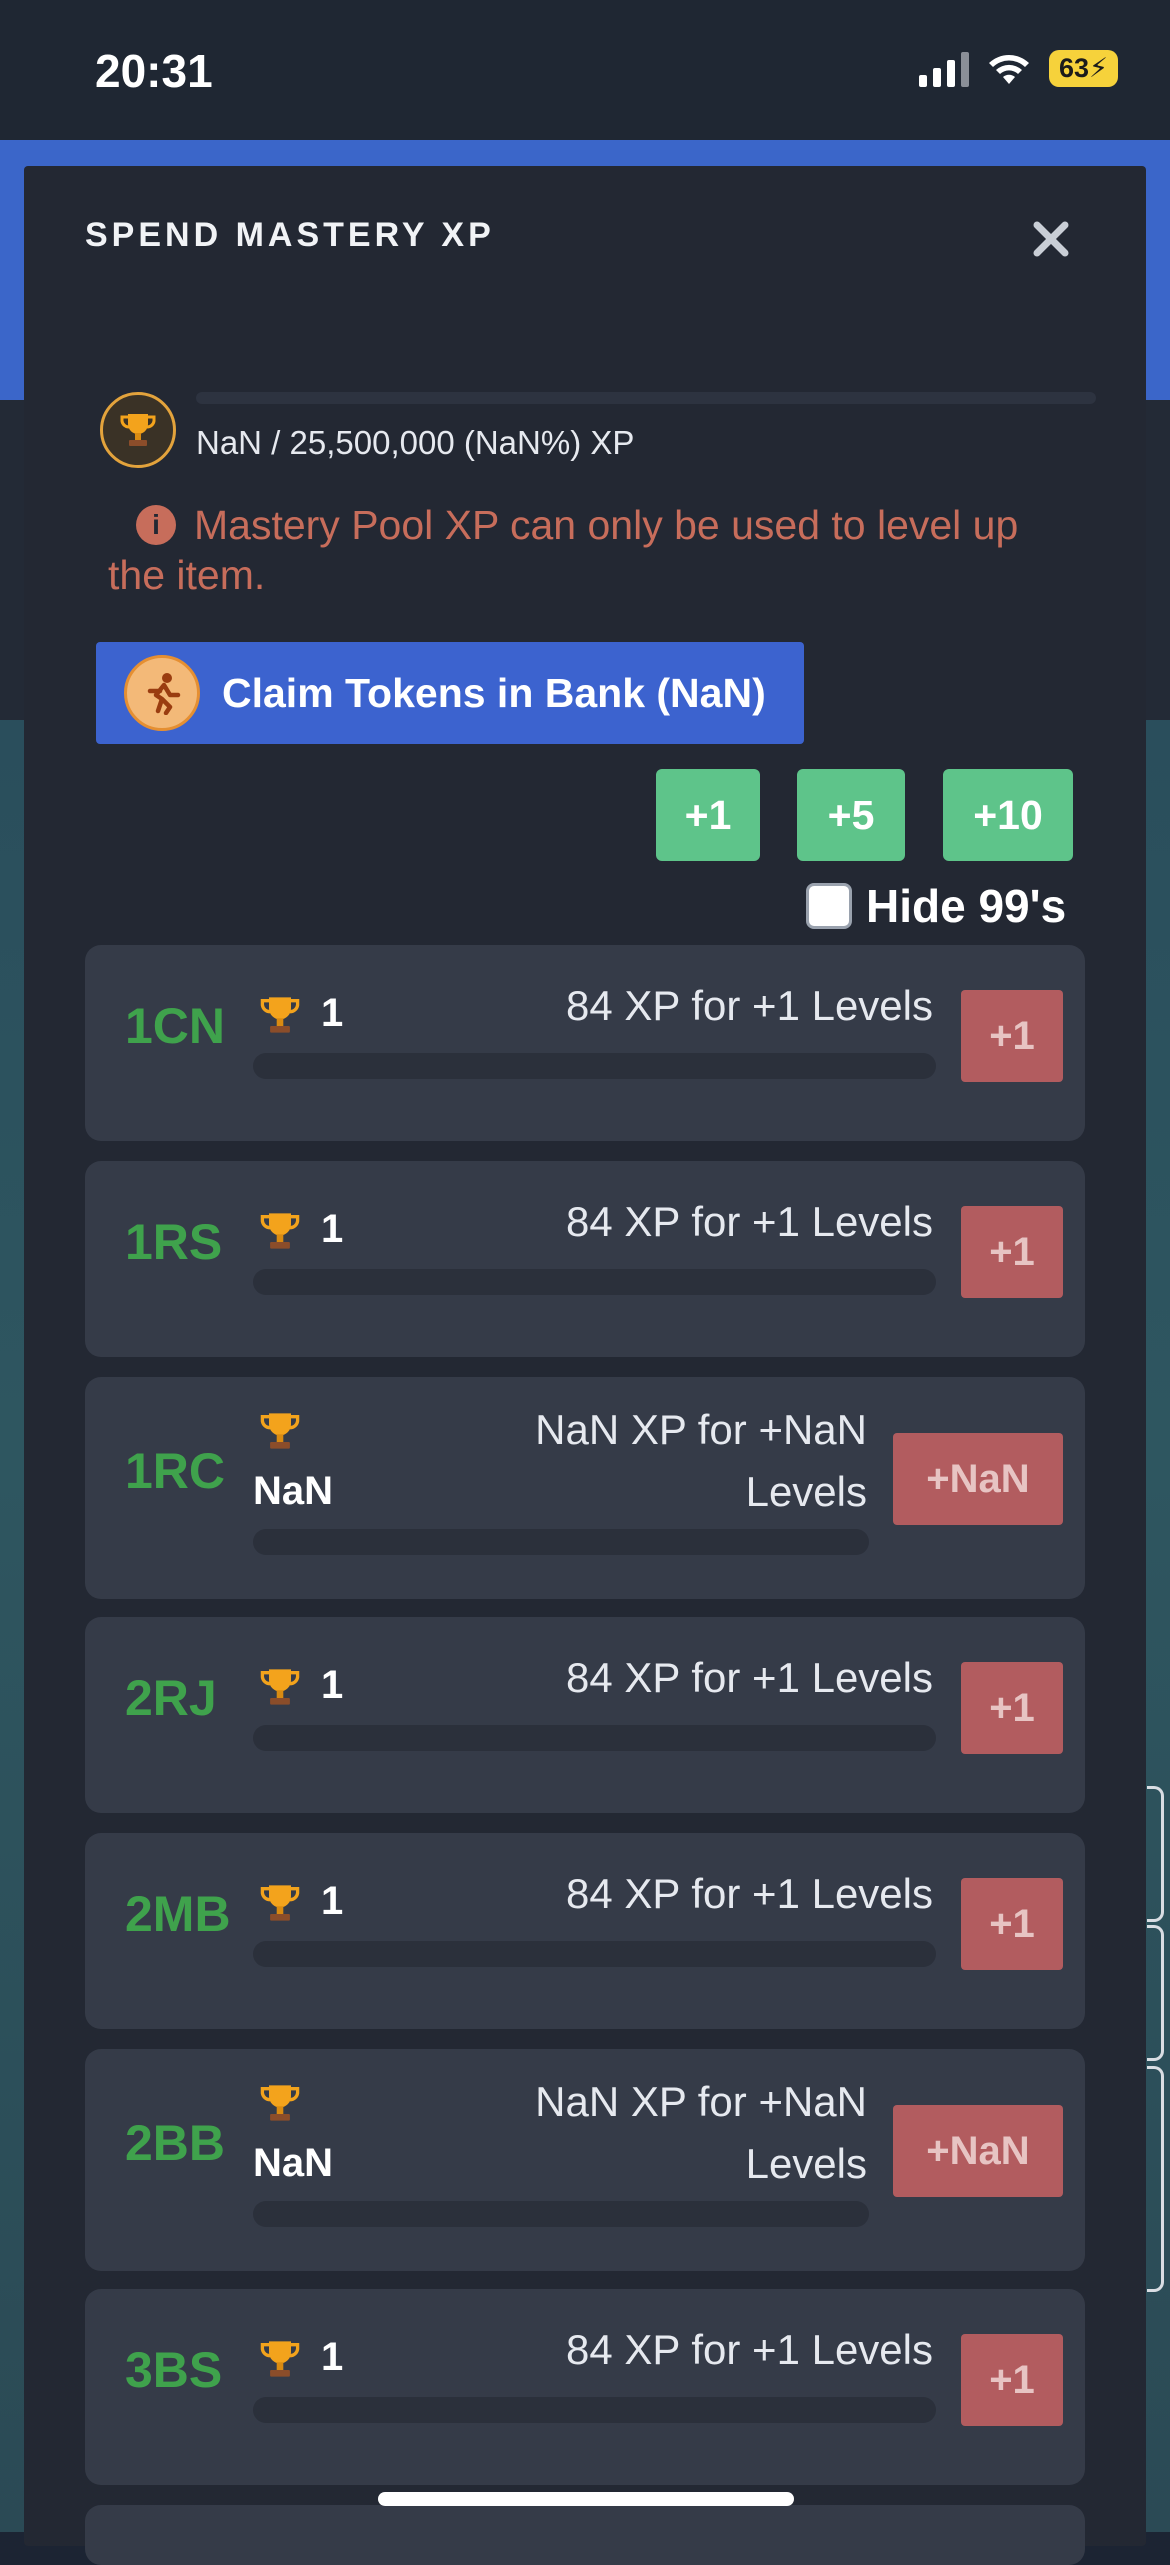  What do you see at coordinates (708, 815) in the screenshot?
I see `increment-plus-1-button: +1` at bounding box center [708, 815].